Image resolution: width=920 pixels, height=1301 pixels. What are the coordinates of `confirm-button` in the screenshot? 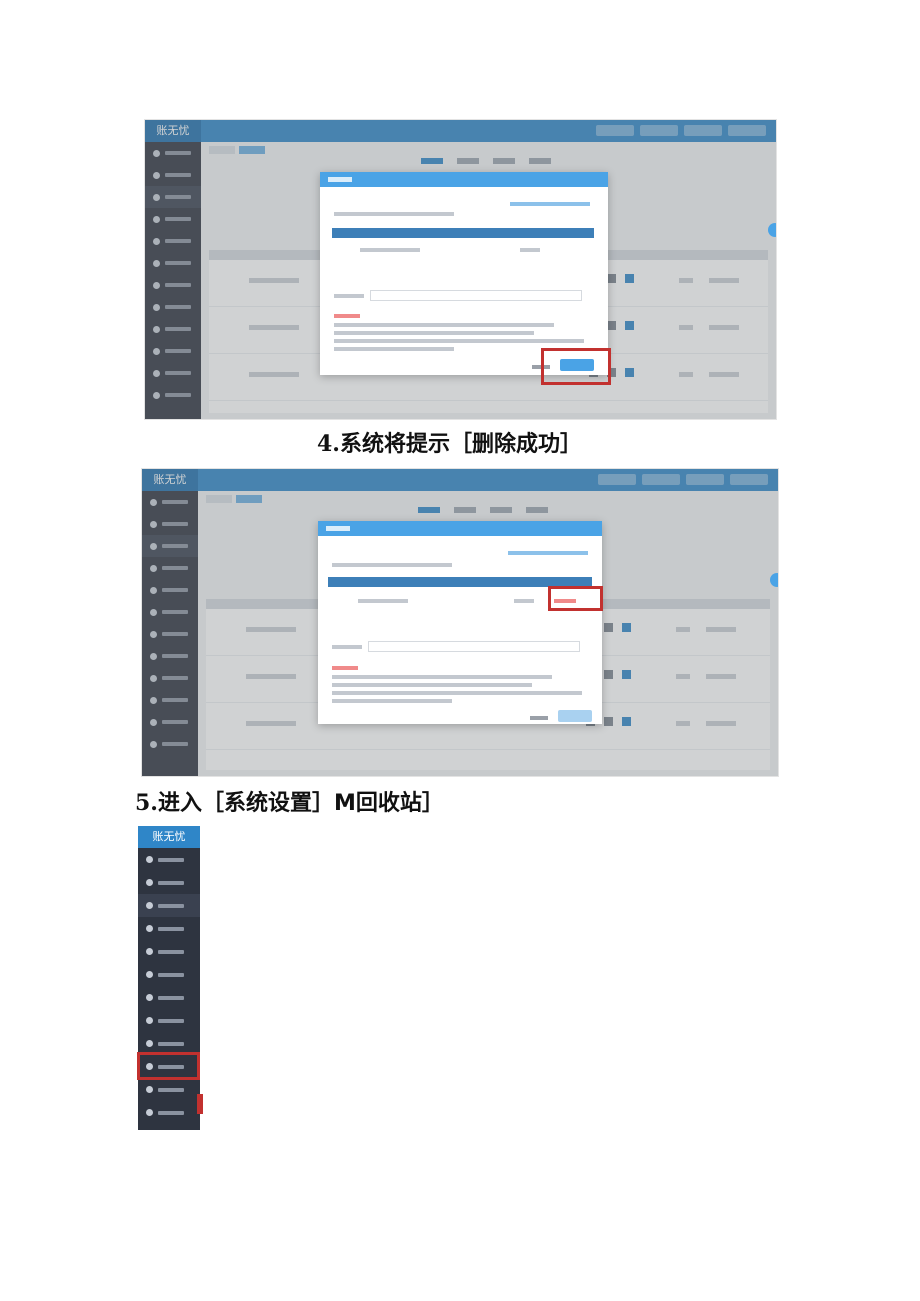 It's located at (575, 716).